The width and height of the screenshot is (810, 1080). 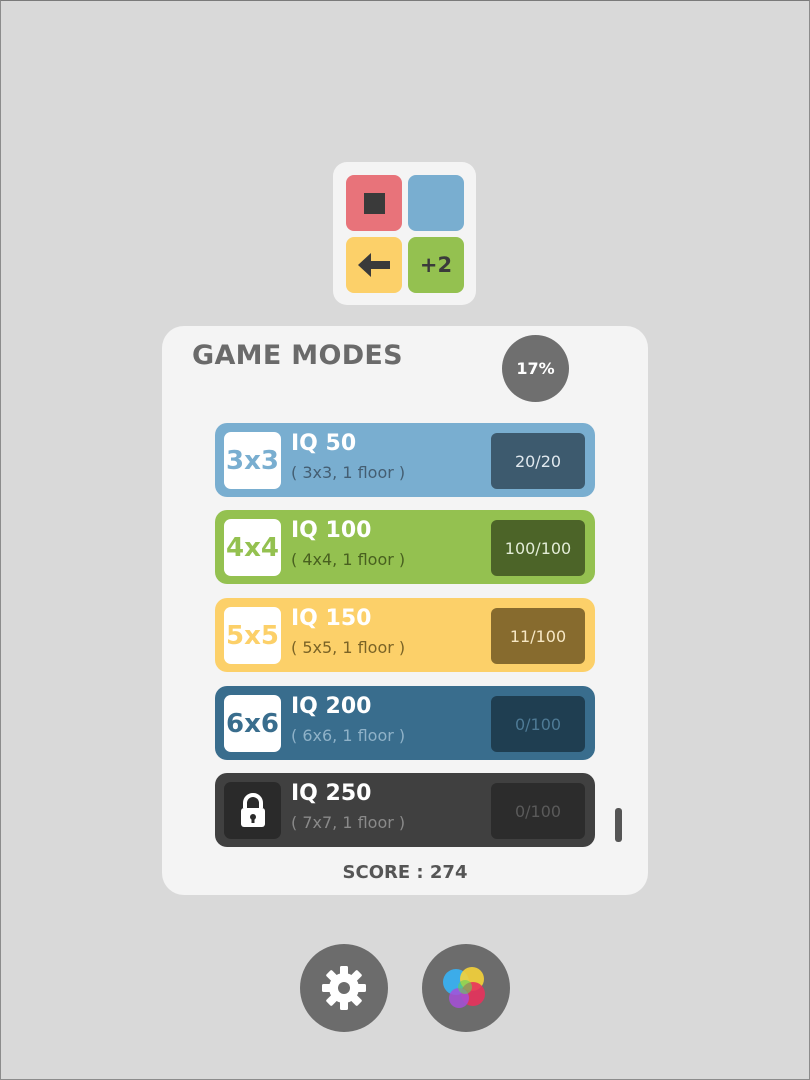 I want to click on game-center-button, so click(x=466, y=988).